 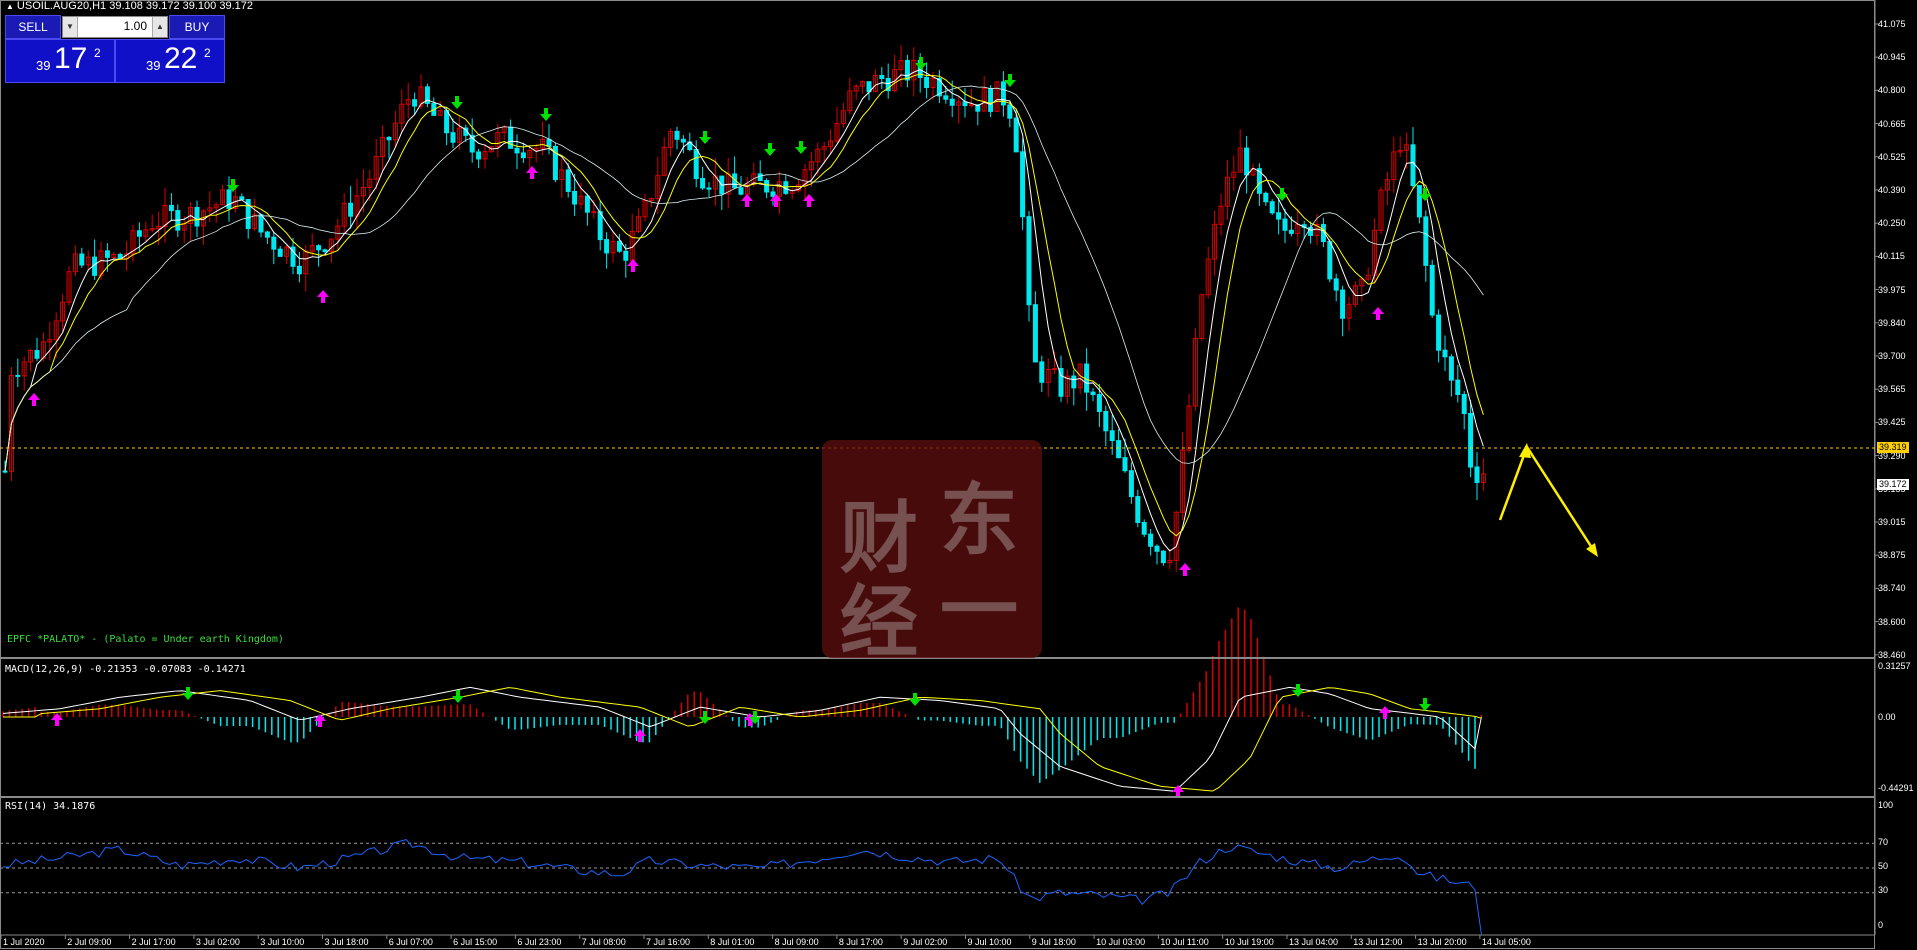 What do you see at coordinates (539, 942) in the screenshot?
I see `time-axis-label: 6 Jul 23:00` at bounding box center [539, 942].